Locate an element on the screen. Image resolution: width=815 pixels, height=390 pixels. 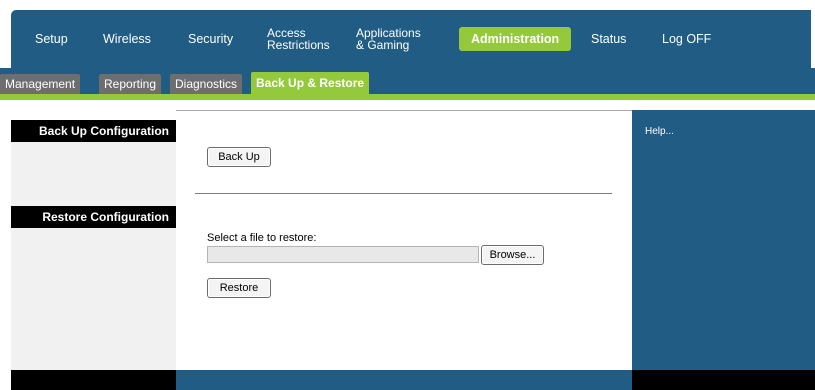
help-top-band is located at coordinates (723, 105).